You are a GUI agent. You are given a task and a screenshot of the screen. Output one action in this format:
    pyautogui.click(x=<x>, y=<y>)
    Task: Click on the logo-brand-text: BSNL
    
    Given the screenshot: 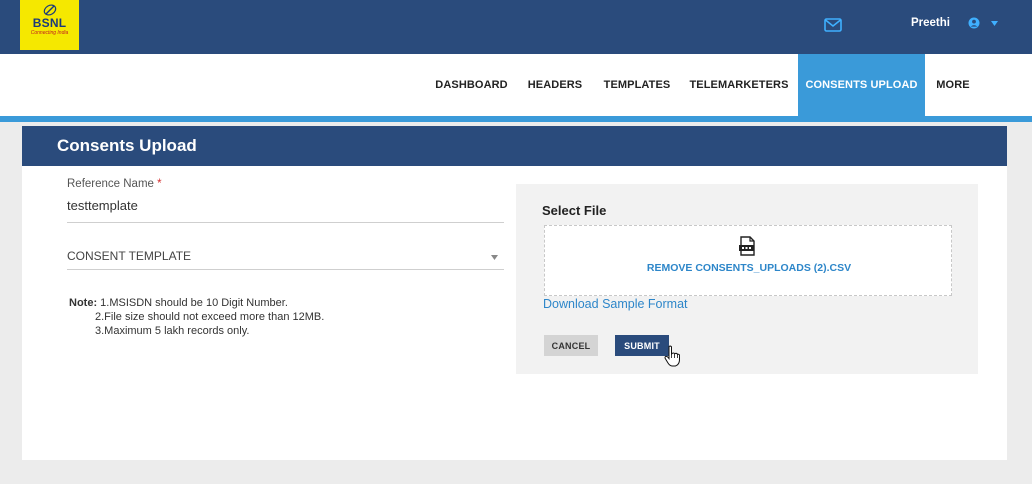 What is the action you would take?
    pyautogui.click(x=49, y=23)
    